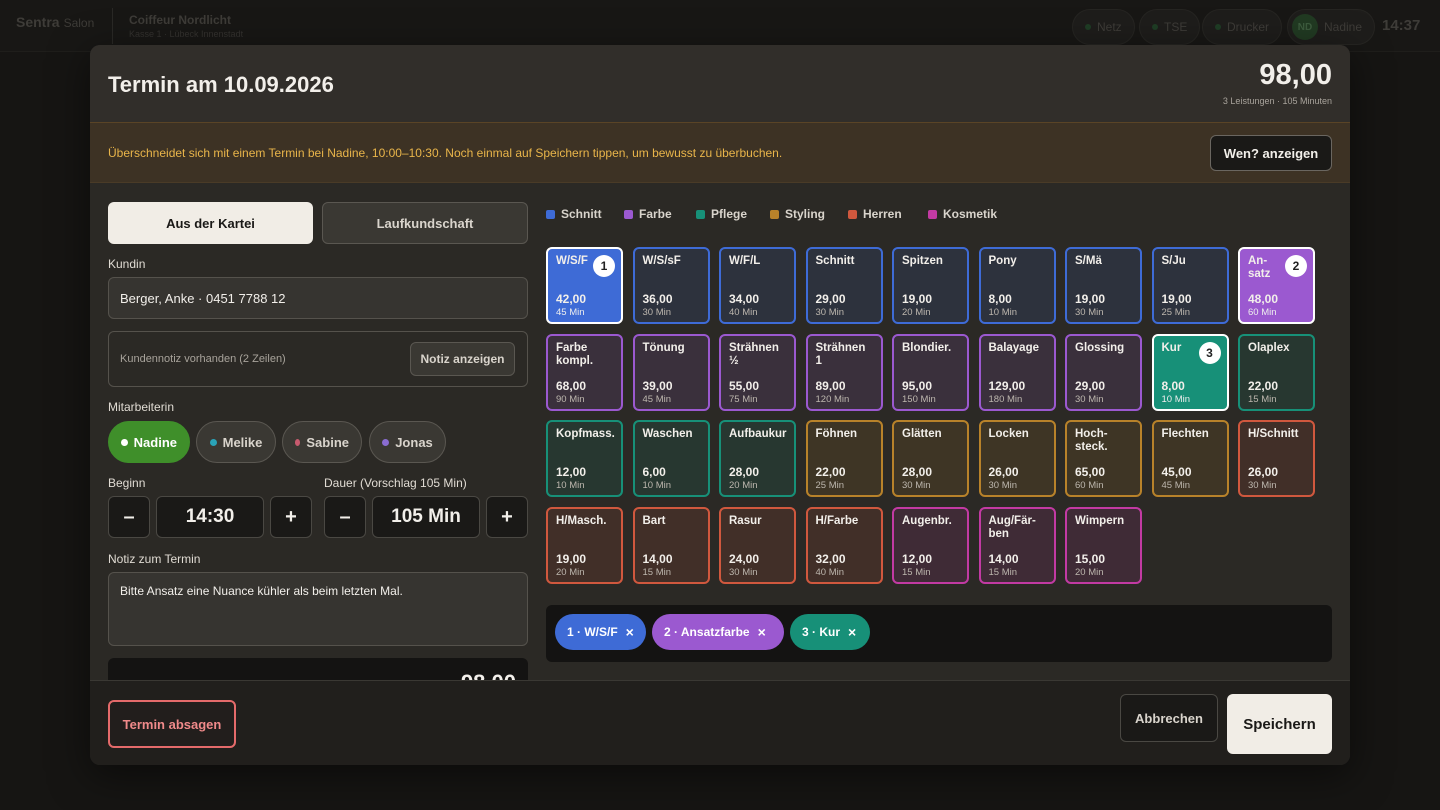 The image size is (1440, 810). What do you see at coordinates (718, 632) in the screenshot?
I see `selected-service-tag: 2 · Ansatzfarbe ×` at bounding box center [718, 632].